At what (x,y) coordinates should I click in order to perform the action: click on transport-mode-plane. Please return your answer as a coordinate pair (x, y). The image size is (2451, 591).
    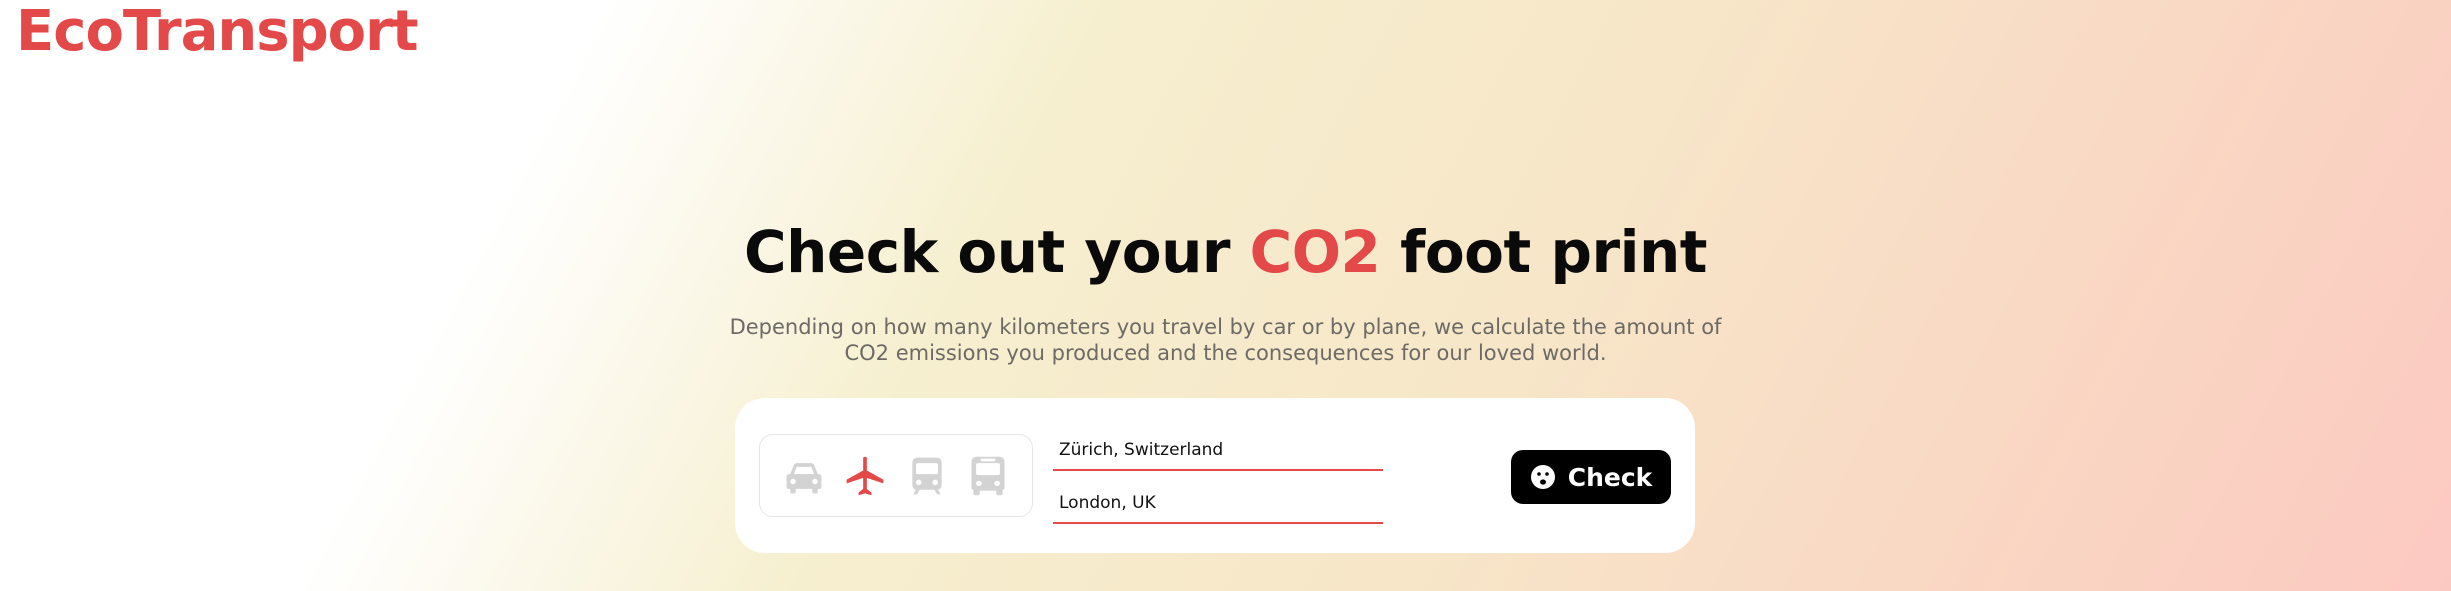
    Looking at the image, I should click on (865, 476).